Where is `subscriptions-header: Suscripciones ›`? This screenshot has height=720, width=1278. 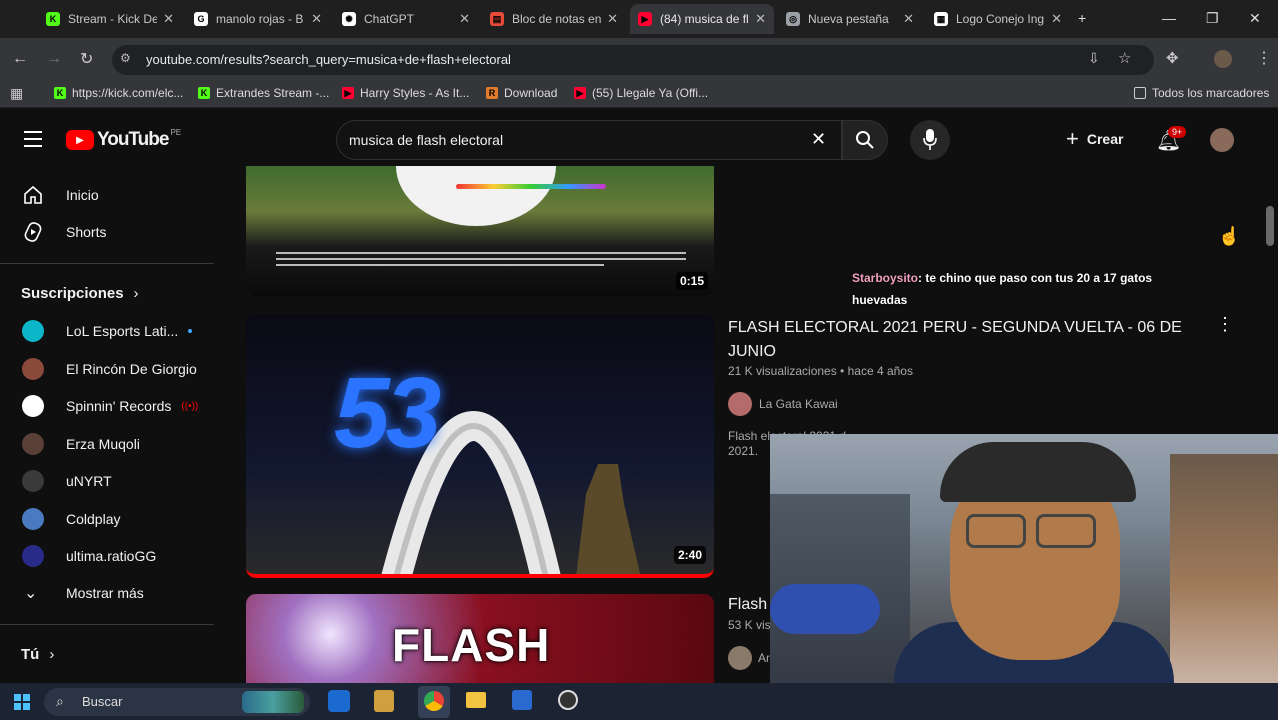
subscriptions-header: Suscripciones › is located at coordinates (80, 293).